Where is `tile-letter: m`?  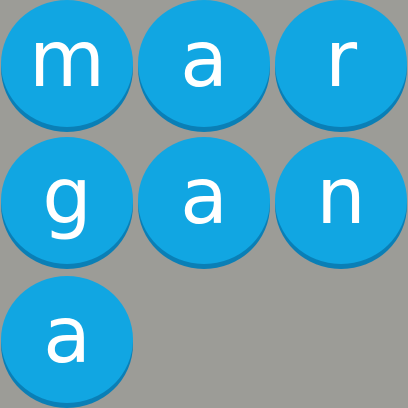
tile-letter: m is located at coordinates (67, 59).